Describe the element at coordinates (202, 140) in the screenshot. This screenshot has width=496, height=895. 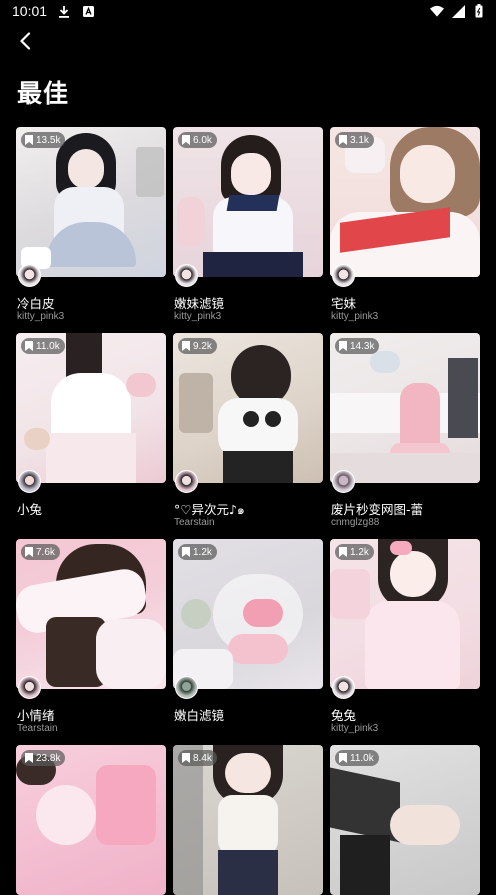
I see `usage-count: 6.0k` at that location.